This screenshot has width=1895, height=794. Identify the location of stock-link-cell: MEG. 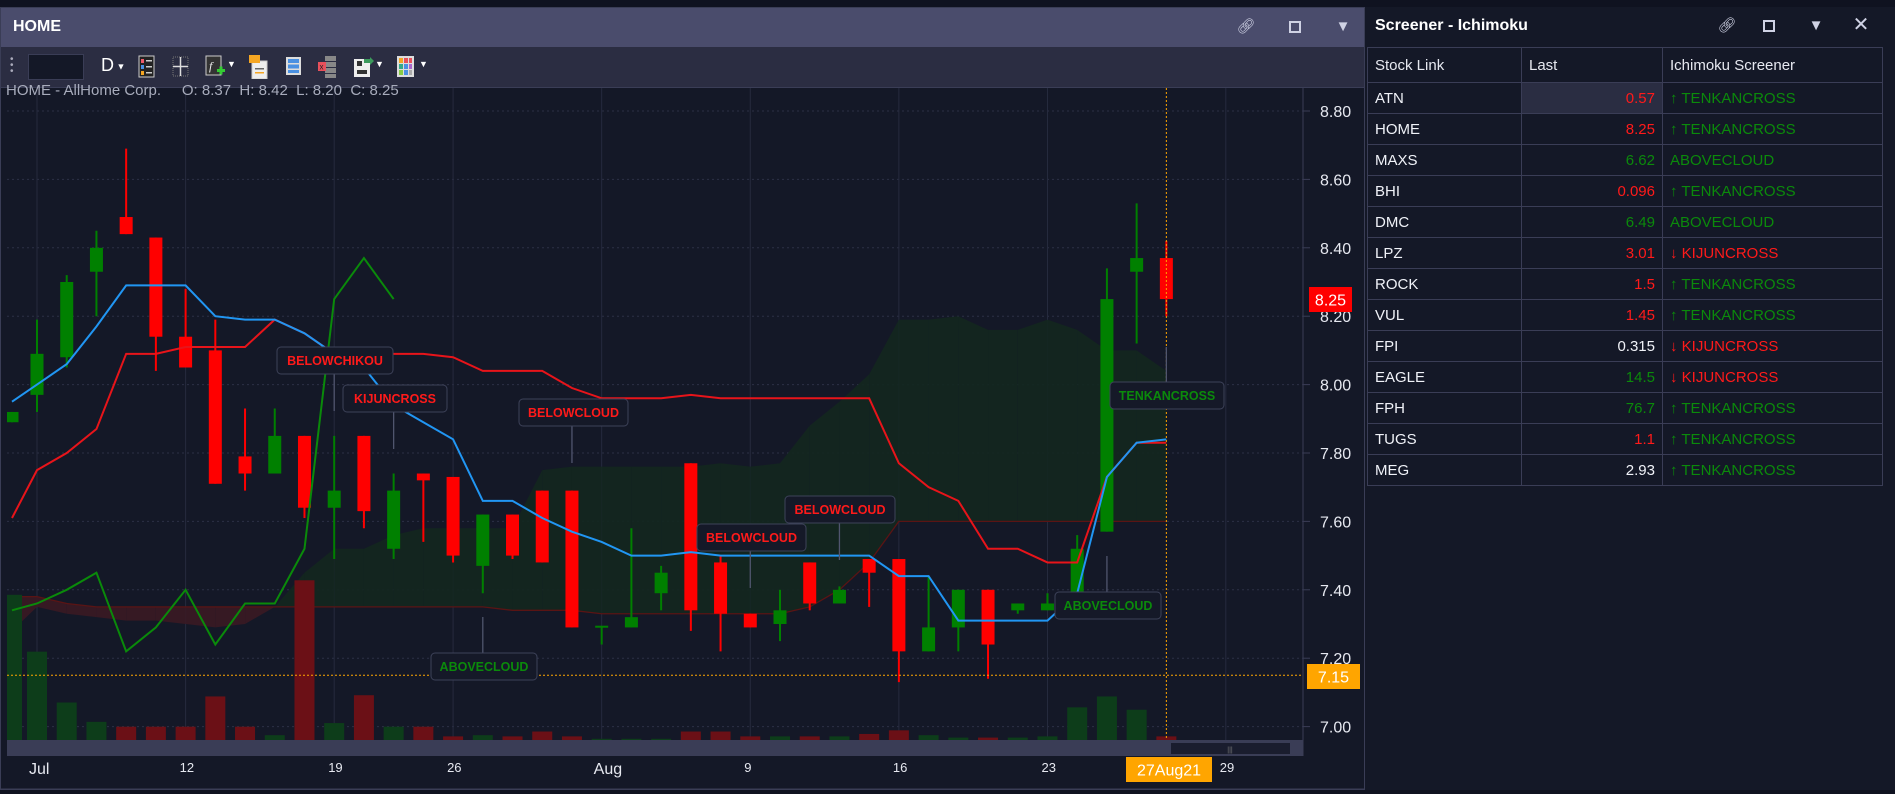
(1444, 470).